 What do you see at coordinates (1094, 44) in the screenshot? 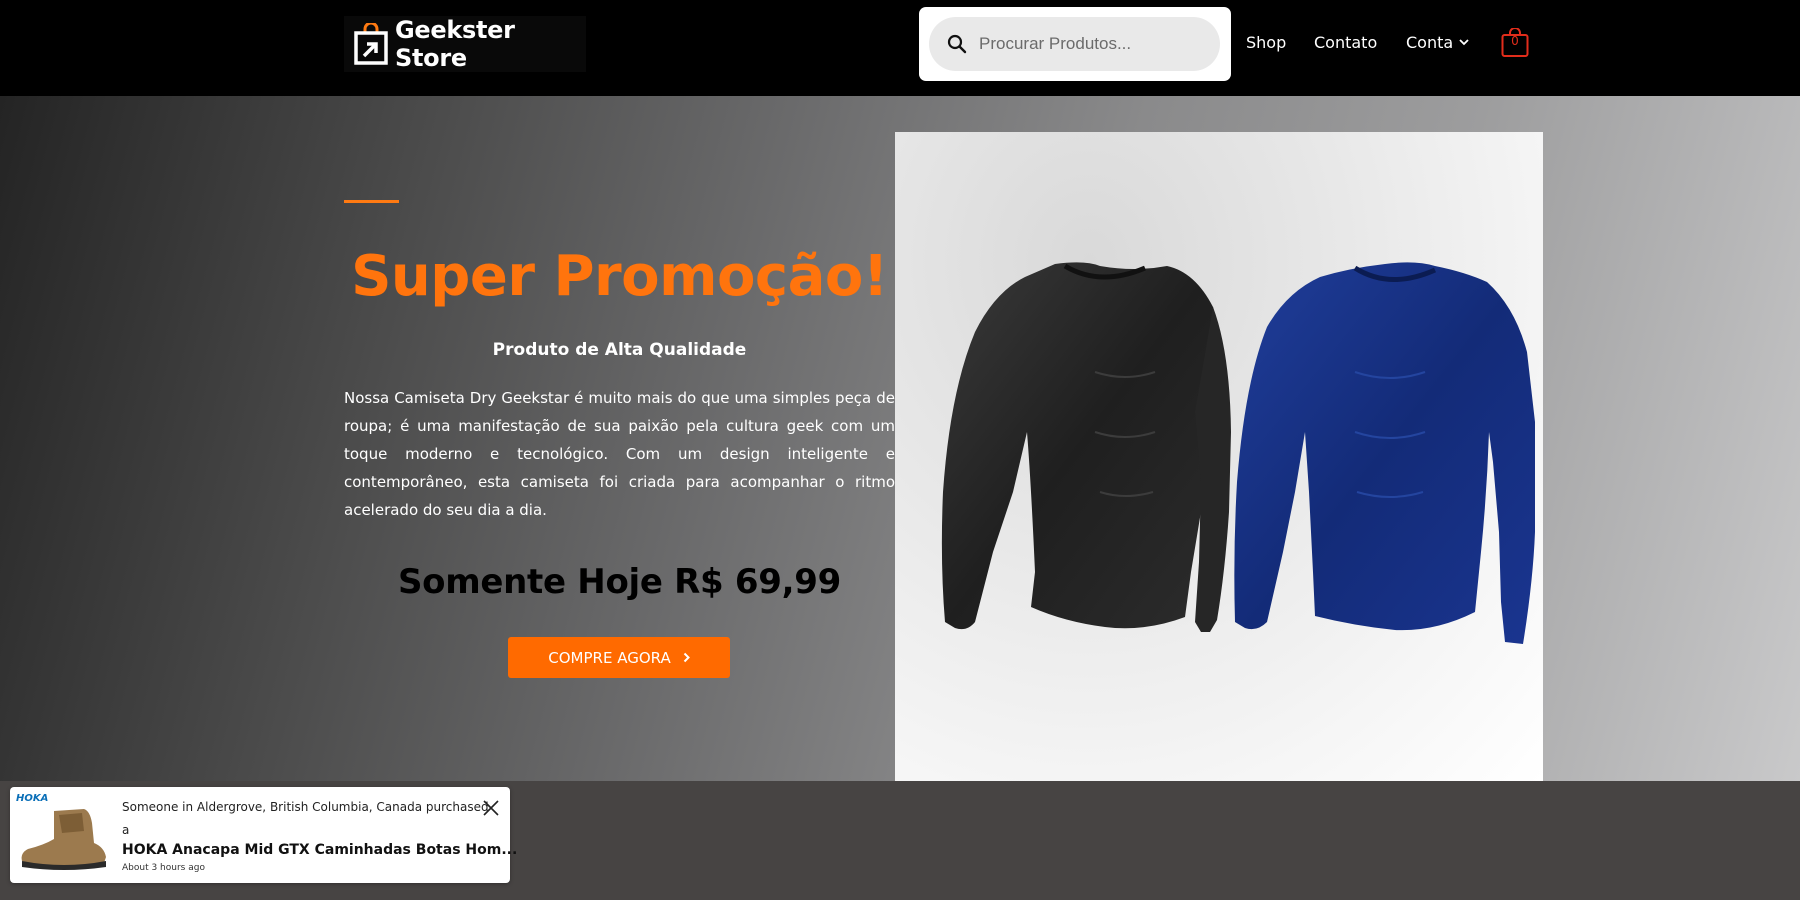
I see `search-input` at bounding box center [1094, 44].